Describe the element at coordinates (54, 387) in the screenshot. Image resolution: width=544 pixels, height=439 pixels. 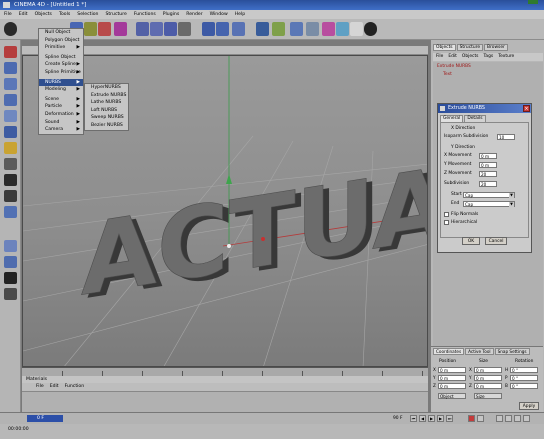
I see `materials-menu-edit: Edit` at that location.